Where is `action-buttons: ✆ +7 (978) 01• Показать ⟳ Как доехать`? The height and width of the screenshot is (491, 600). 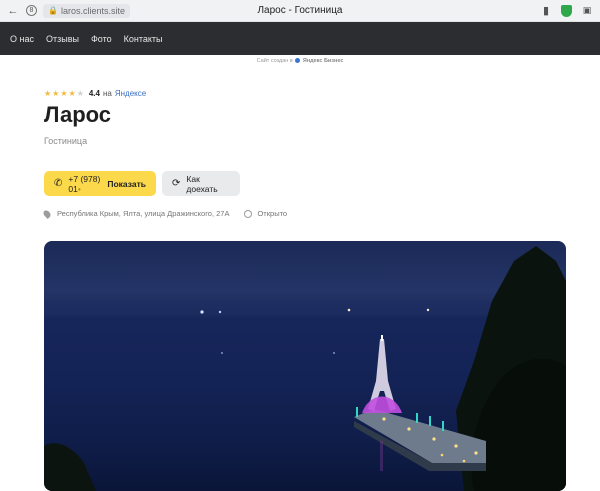 action-buttons: ✆ +7 (978) 01• Показать ⟳ Как доехать is located at coordinates (322, 183).